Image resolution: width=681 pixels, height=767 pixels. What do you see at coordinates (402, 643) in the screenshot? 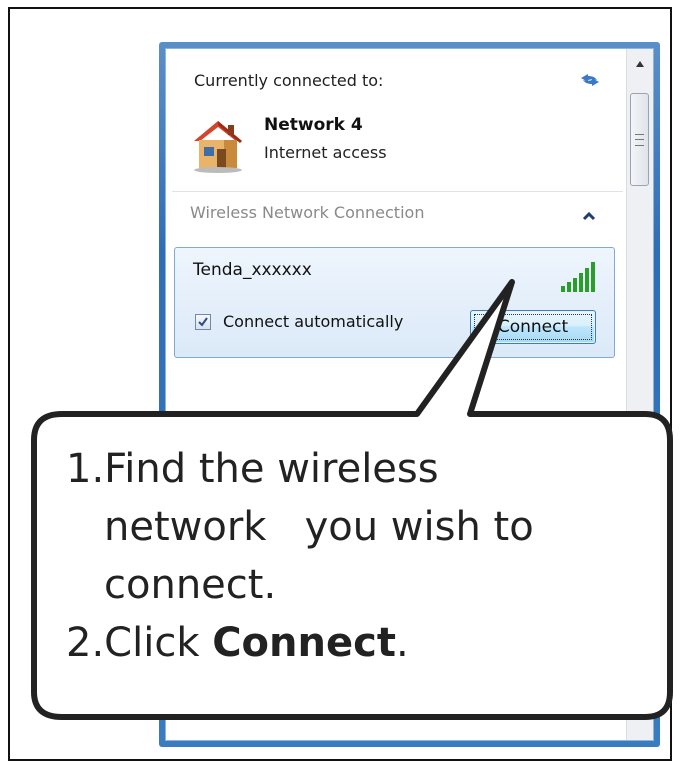
I see `callout-line-4-suffix: .` at bounding box center [402, 643].